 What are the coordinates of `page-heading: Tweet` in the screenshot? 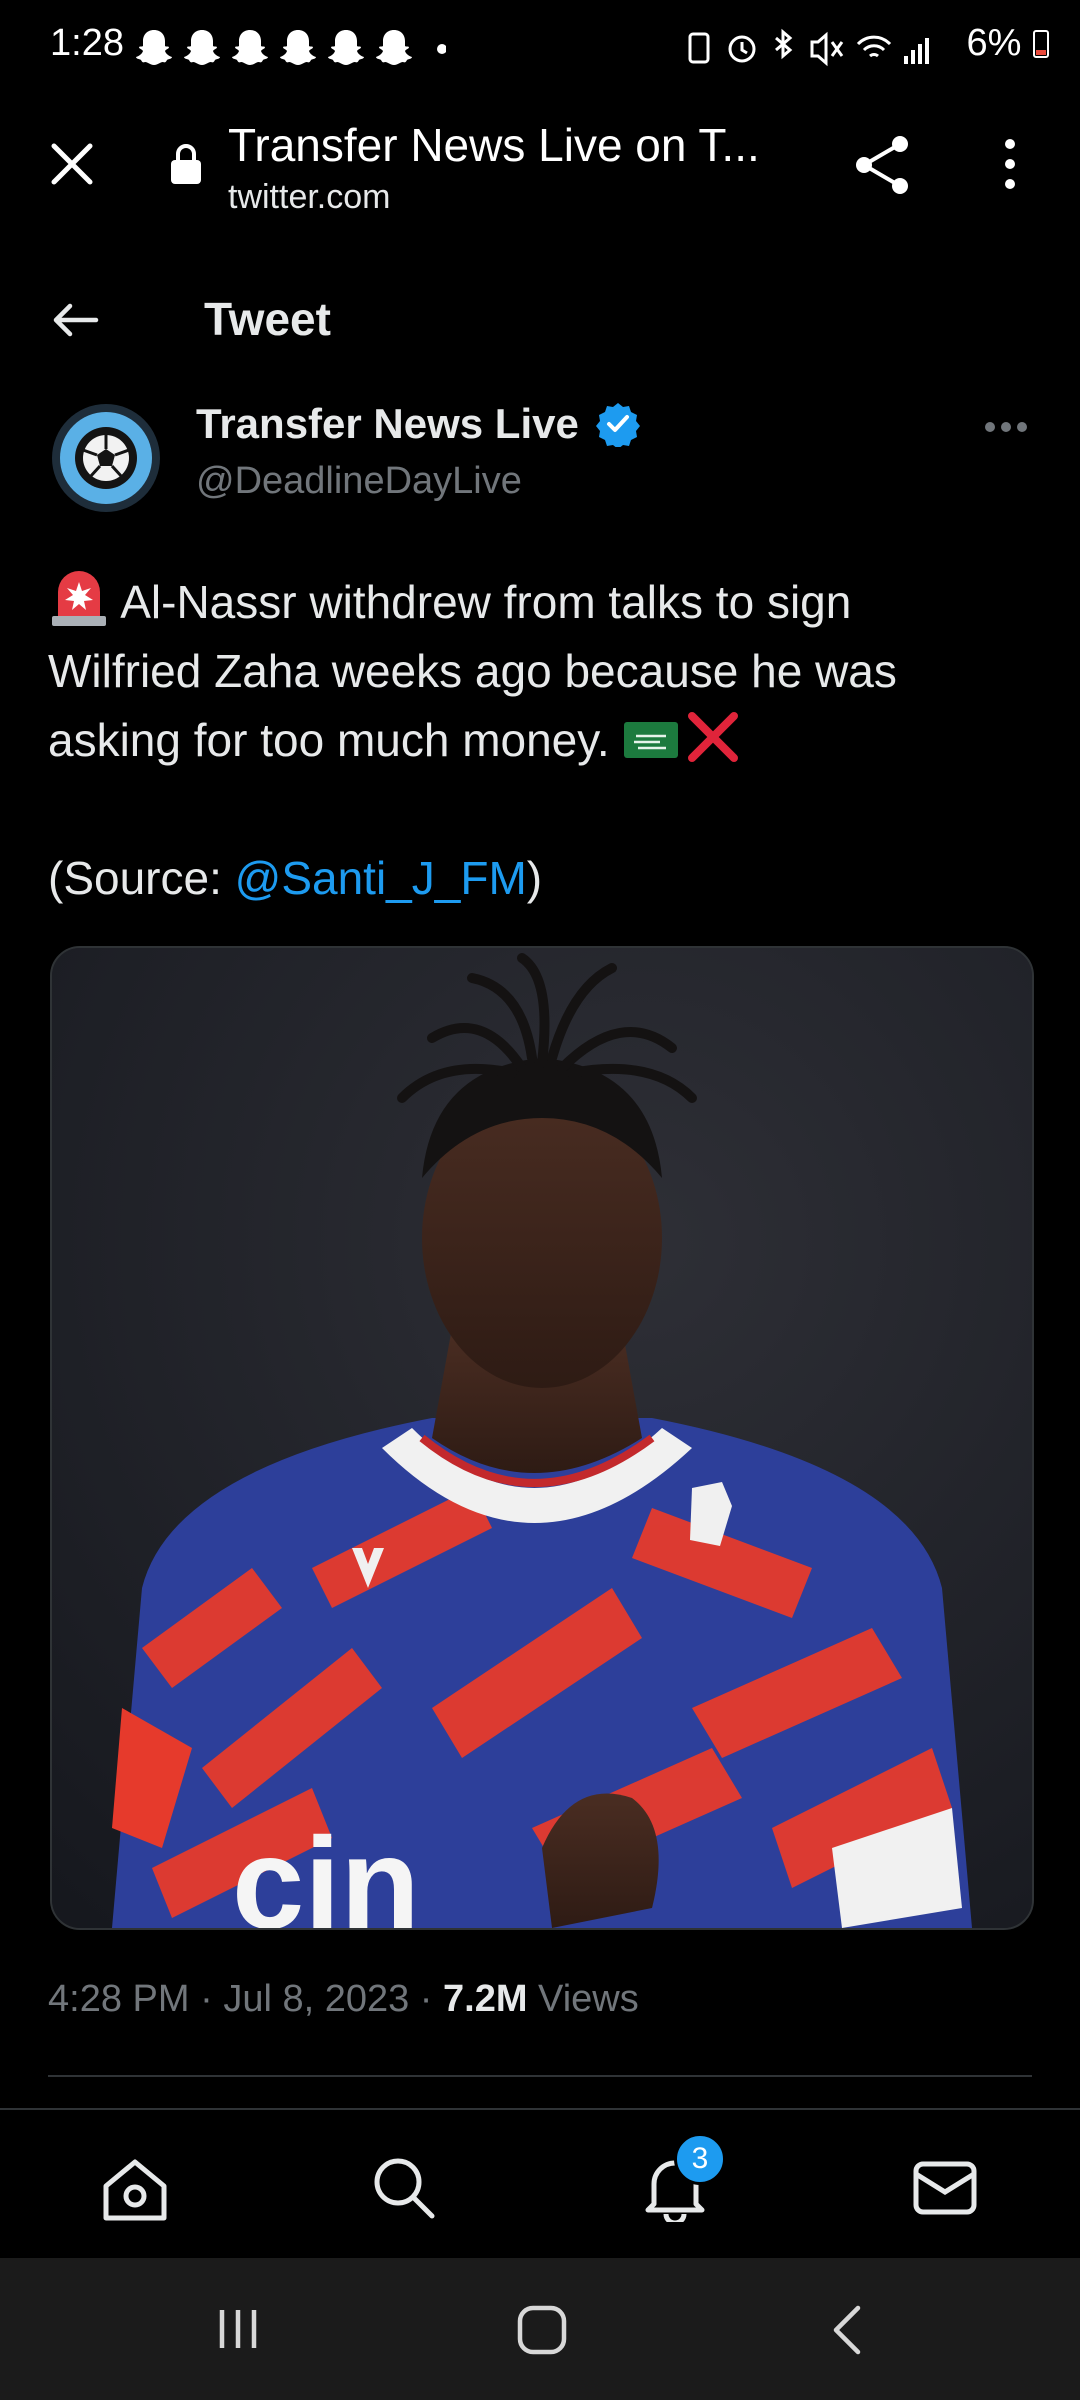 It's located at (267, 319).